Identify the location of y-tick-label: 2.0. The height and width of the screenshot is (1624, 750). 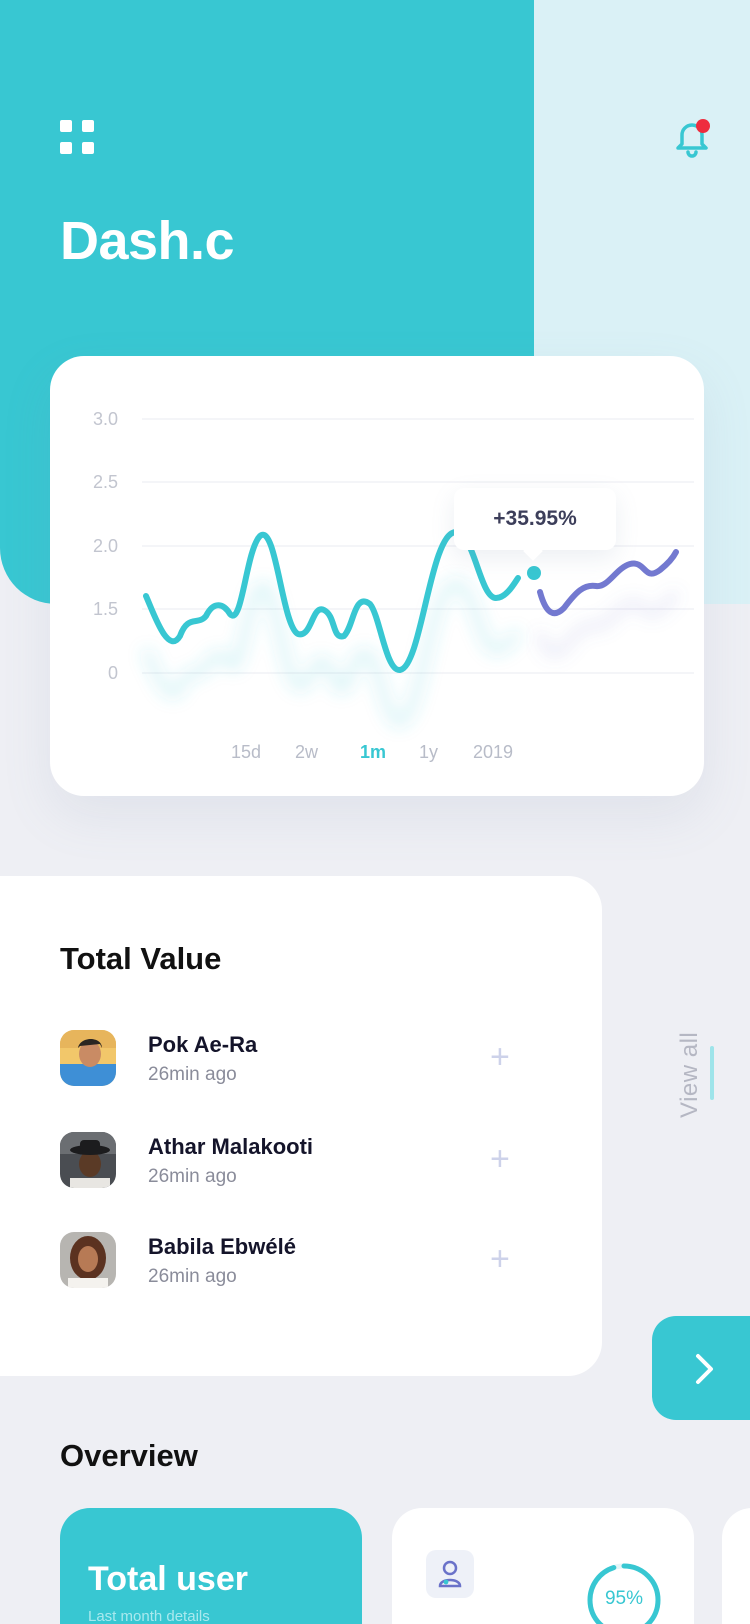
(105, 546).